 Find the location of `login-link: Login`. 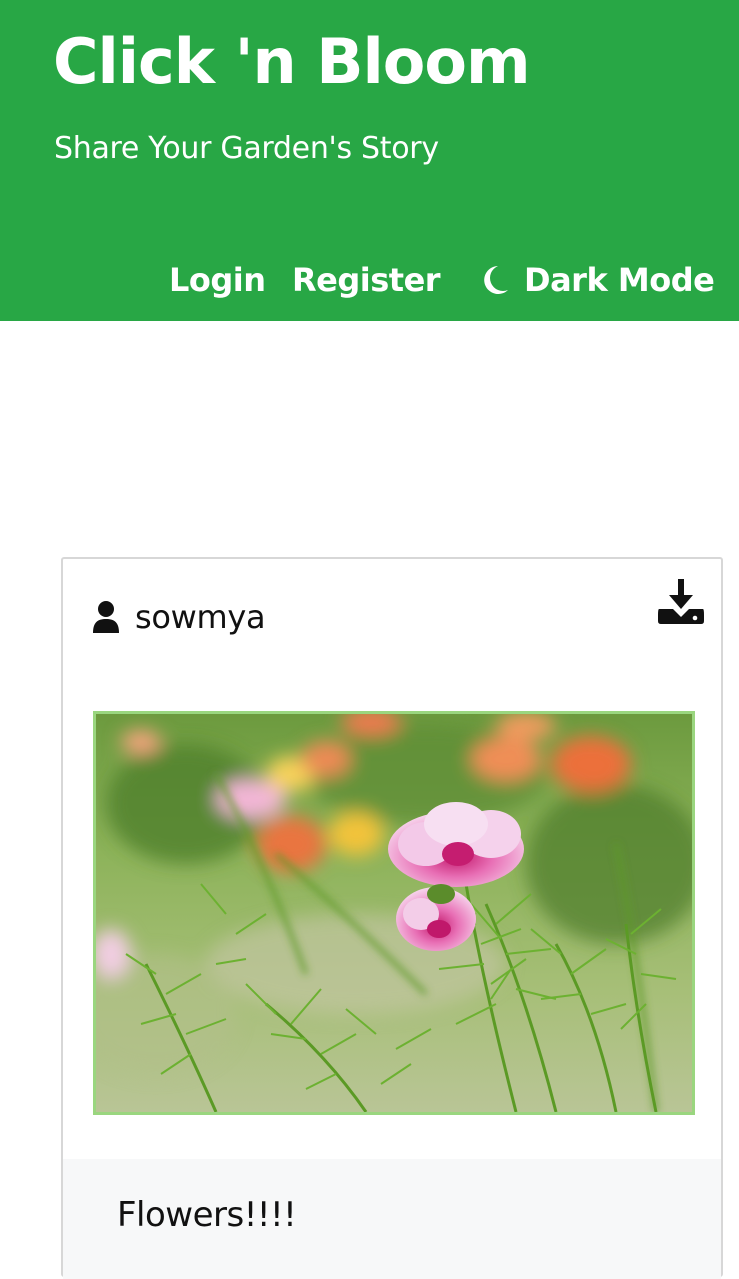

login-link: Login is located at coordinates (217, 280).